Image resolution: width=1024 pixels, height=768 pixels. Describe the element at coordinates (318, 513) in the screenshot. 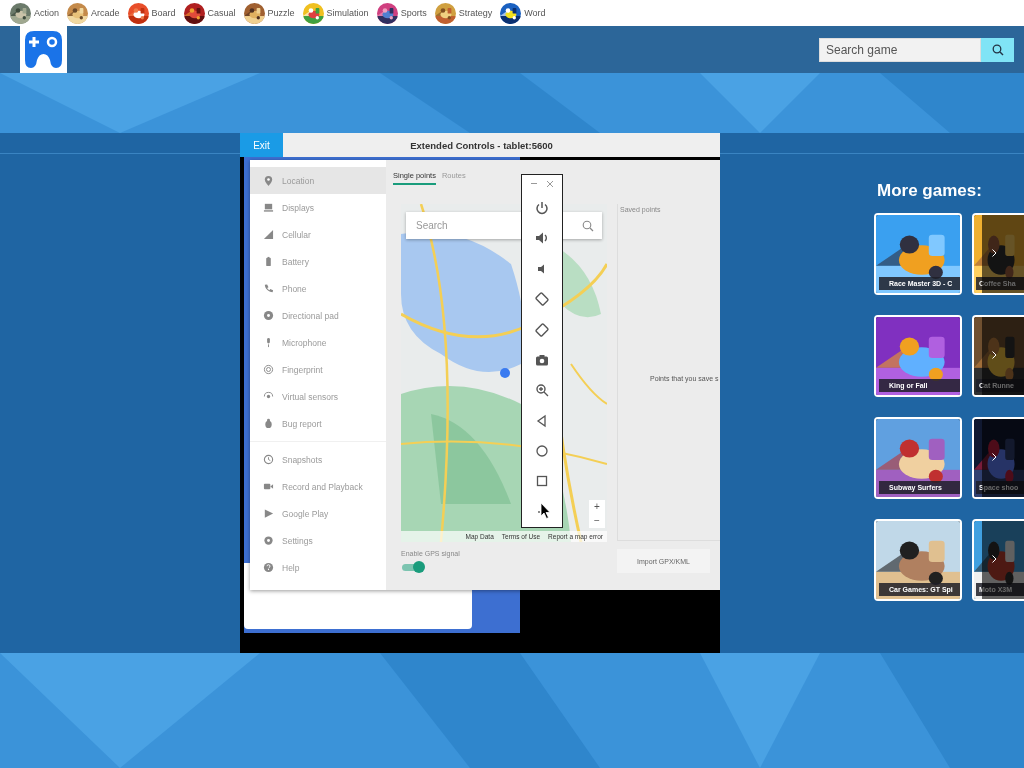

I see `sidebar-item: Google Play` at that location.